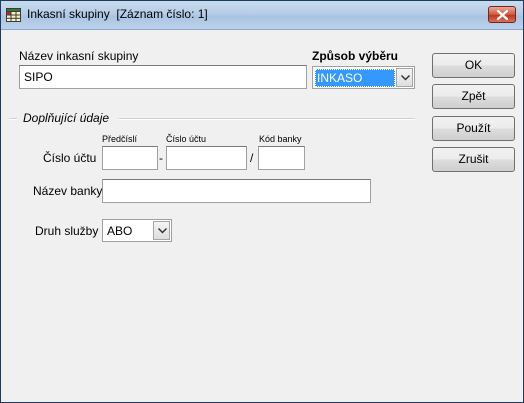  Describe the element at coordinates (473, 65) in the screenshot. I see `ok-button: OK` at that location.